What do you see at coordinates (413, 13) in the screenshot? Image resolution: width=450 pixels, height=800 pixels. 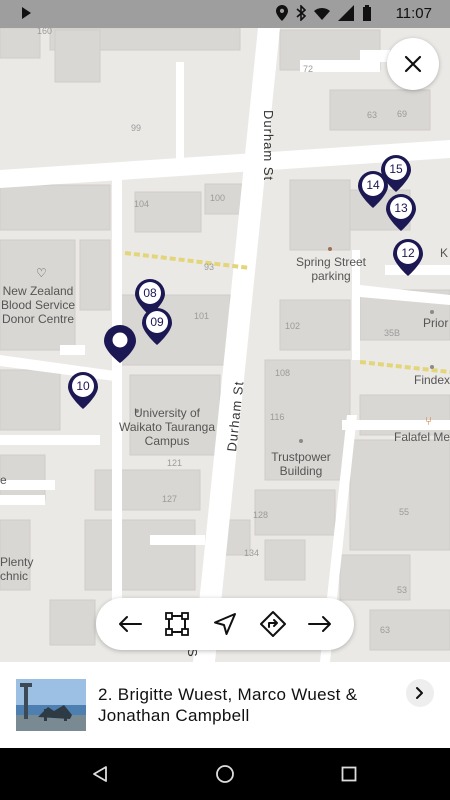 I see `status-time: 11:07` at bounding box center [413, 13].